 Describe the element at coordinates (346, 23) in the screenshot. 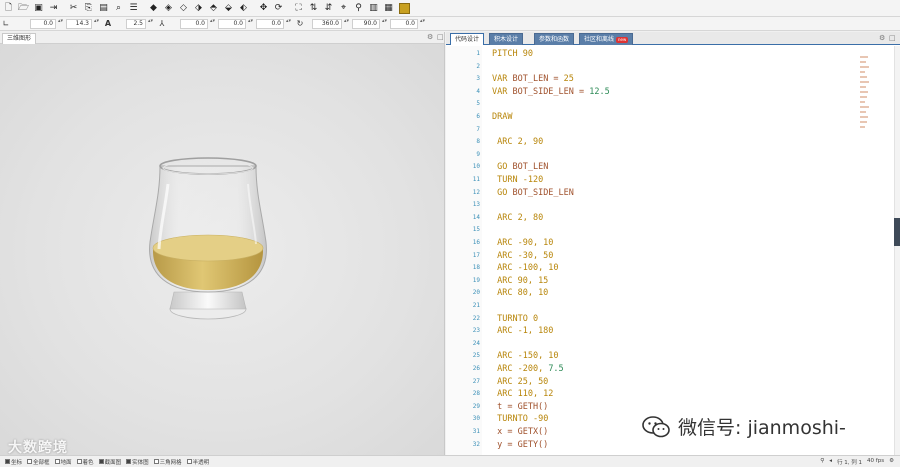

I see `param-spinner-7: ▴▾` at that location.